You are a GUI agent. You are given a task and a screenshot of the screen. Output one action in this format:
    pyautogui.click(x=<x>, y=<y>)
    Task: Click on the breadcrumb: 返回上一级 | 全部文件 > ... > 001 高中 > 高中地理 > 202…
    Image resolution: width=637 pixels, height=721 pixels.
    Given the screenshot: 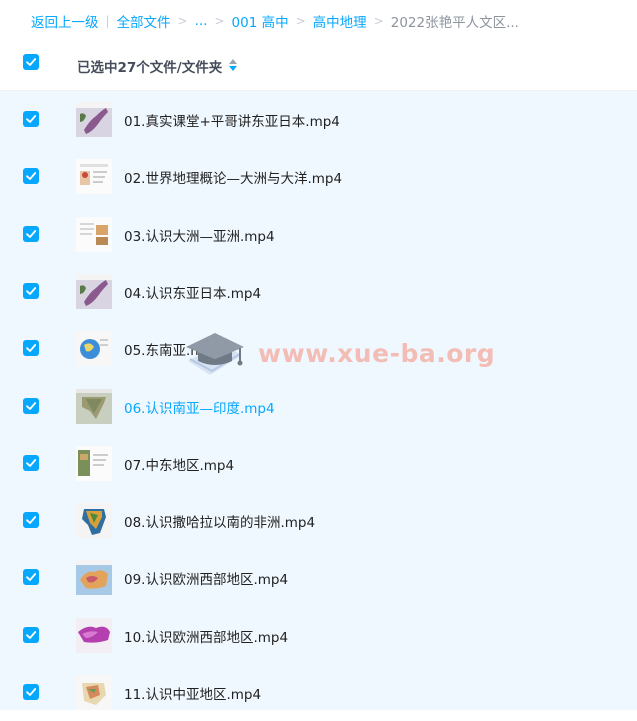 What is the action you would take?
    pyautogui.click(x=318, y=21)
    